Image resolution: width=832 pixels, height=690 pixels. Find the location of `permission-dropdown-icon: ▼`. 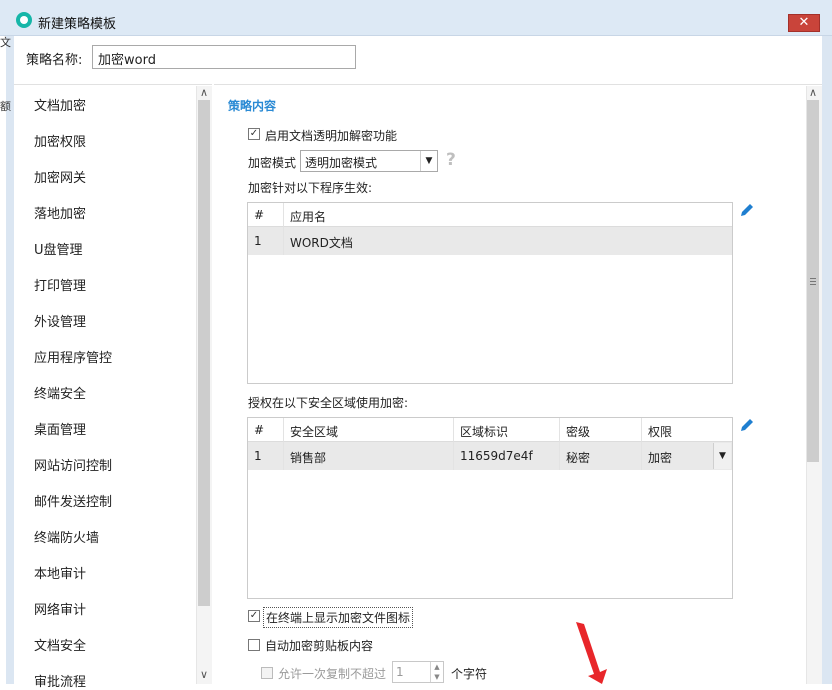

permission-dropdown-icon: ▼ is located at coordinates (722, 456).